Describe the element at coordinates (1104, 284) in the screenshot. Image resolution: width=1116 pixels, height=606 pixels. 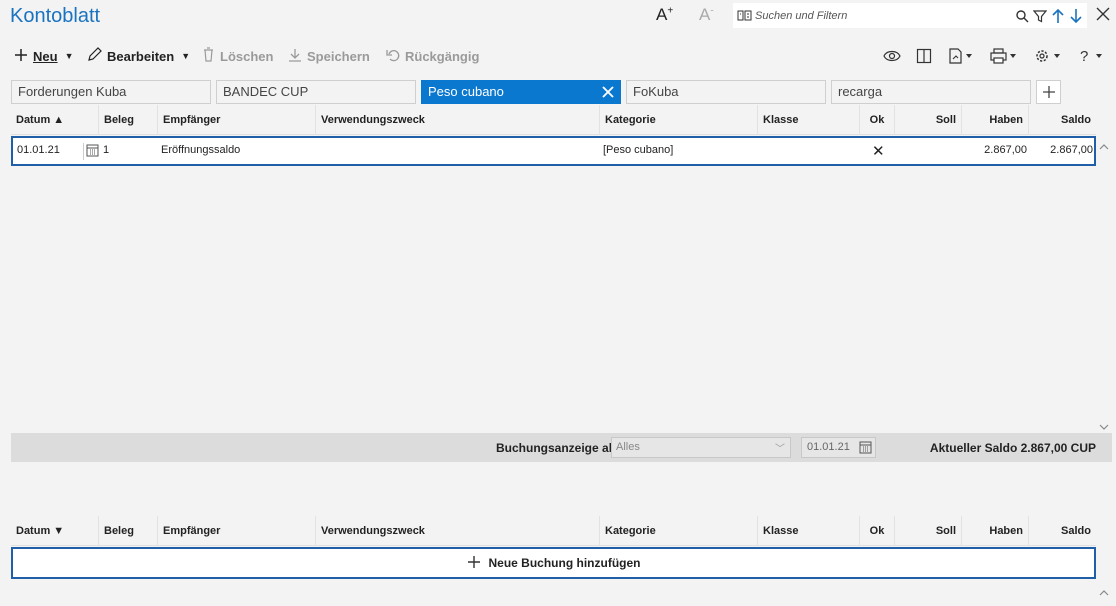
I see `vertical-scrollbar` at that location.